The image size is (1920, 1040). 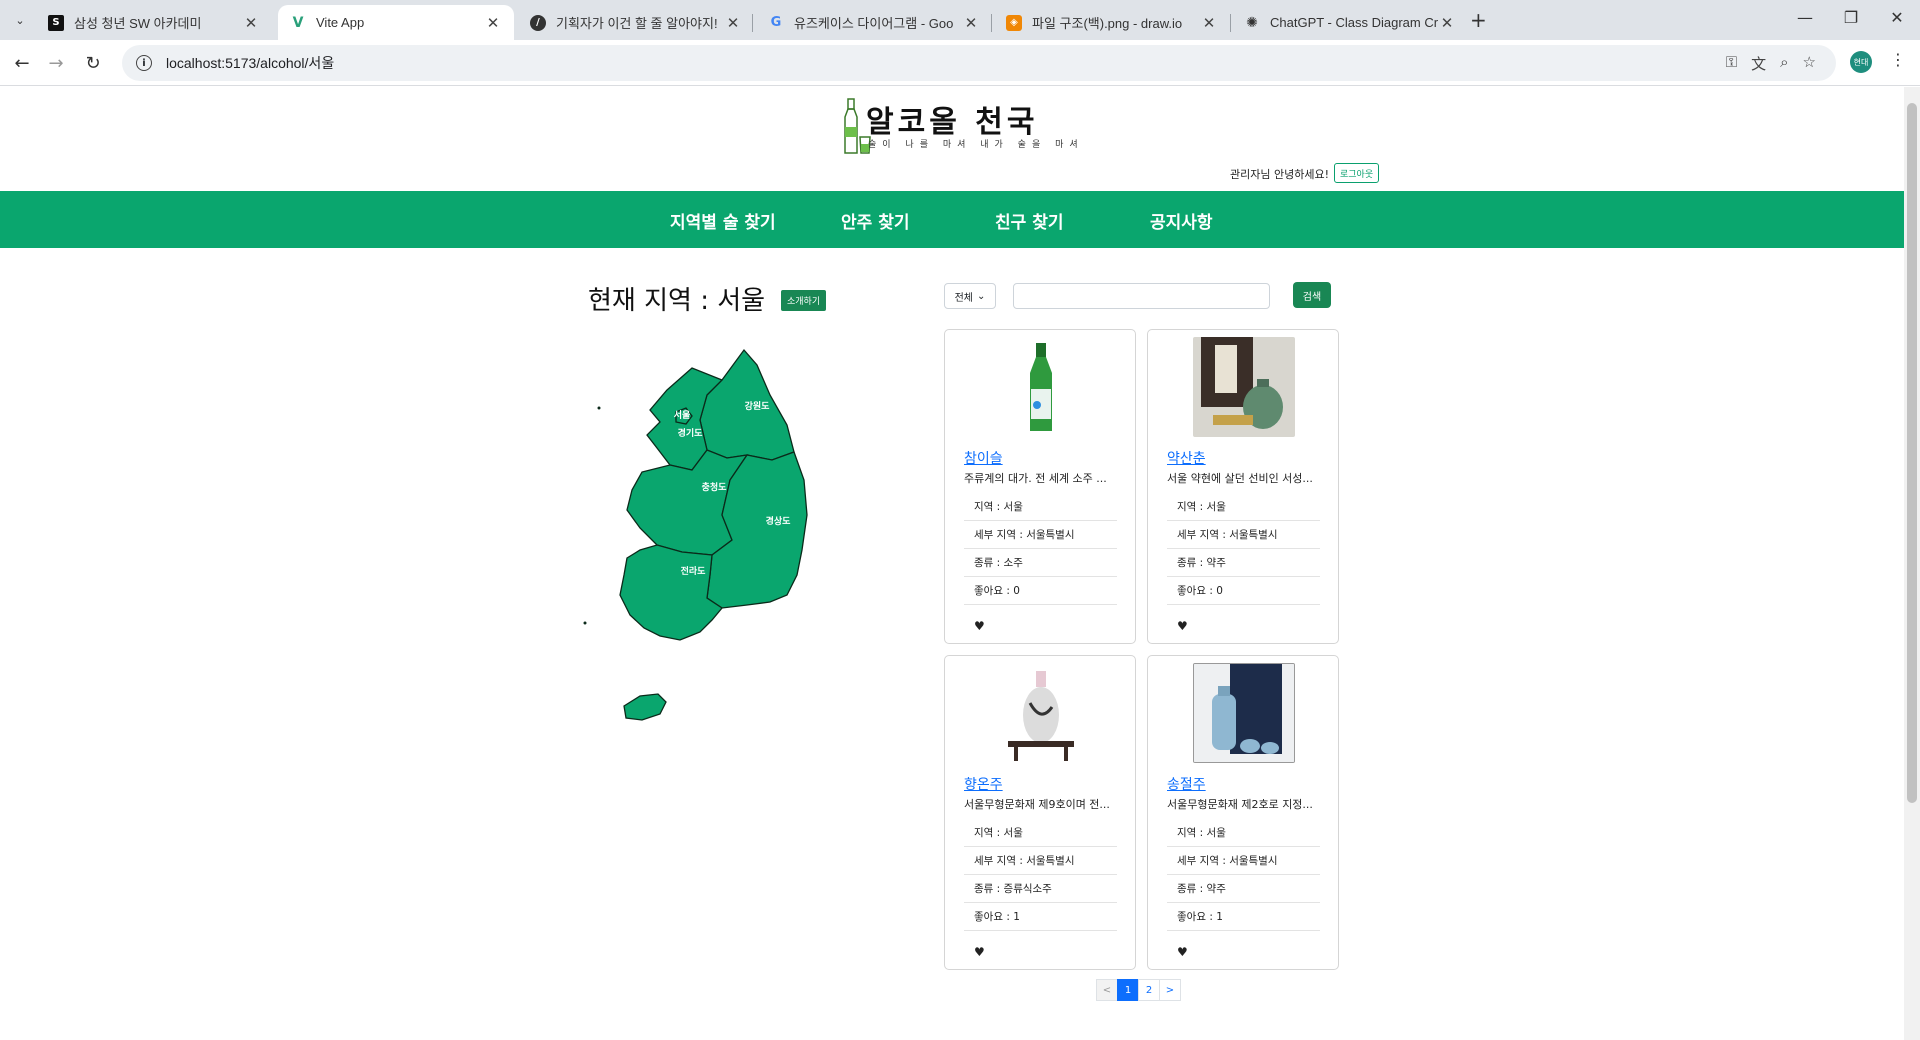 I want to click on browser-menu-icon: ⋮, so click(x=1898, y=59).